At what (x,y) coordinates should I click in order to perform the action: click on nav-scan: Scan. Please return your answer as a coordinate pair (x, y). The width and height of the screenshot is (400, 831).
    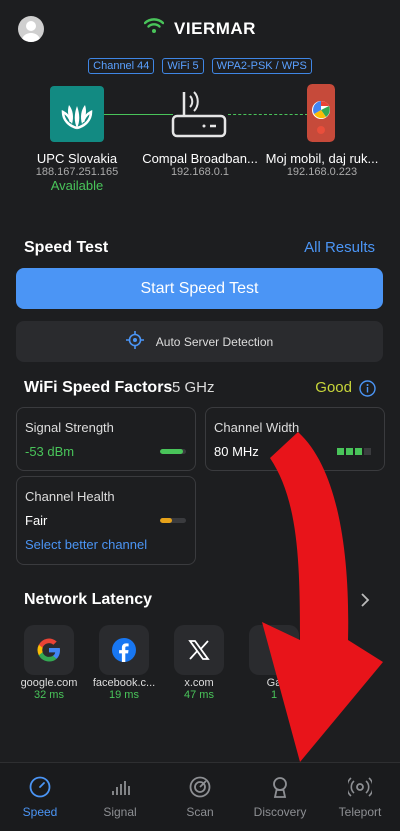
    Looking at the image, I should click on (200, 797).